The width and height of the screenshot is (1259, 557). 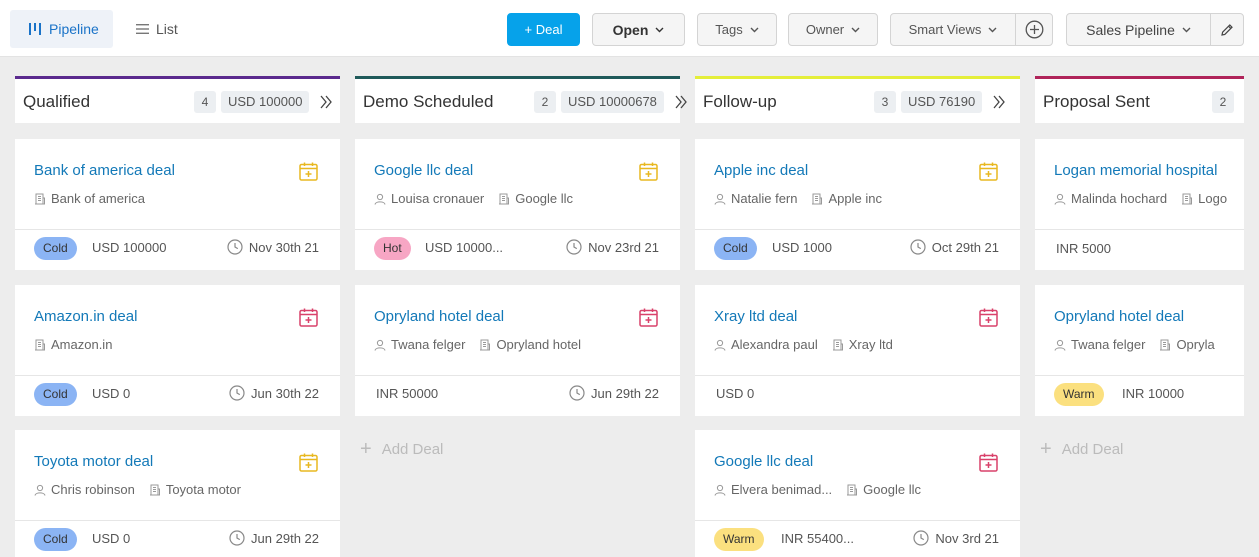 I want to click on deal-footer: Cold USD 0 Jun 29th 22, so click(x=177, y=539).